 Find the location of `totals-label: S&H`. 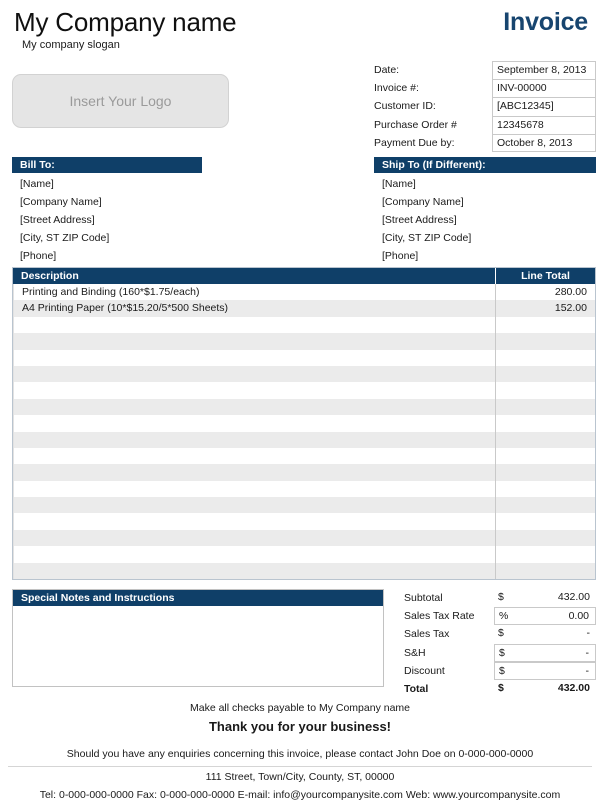

totals-label: S&H is located at coordinates (415, 652).